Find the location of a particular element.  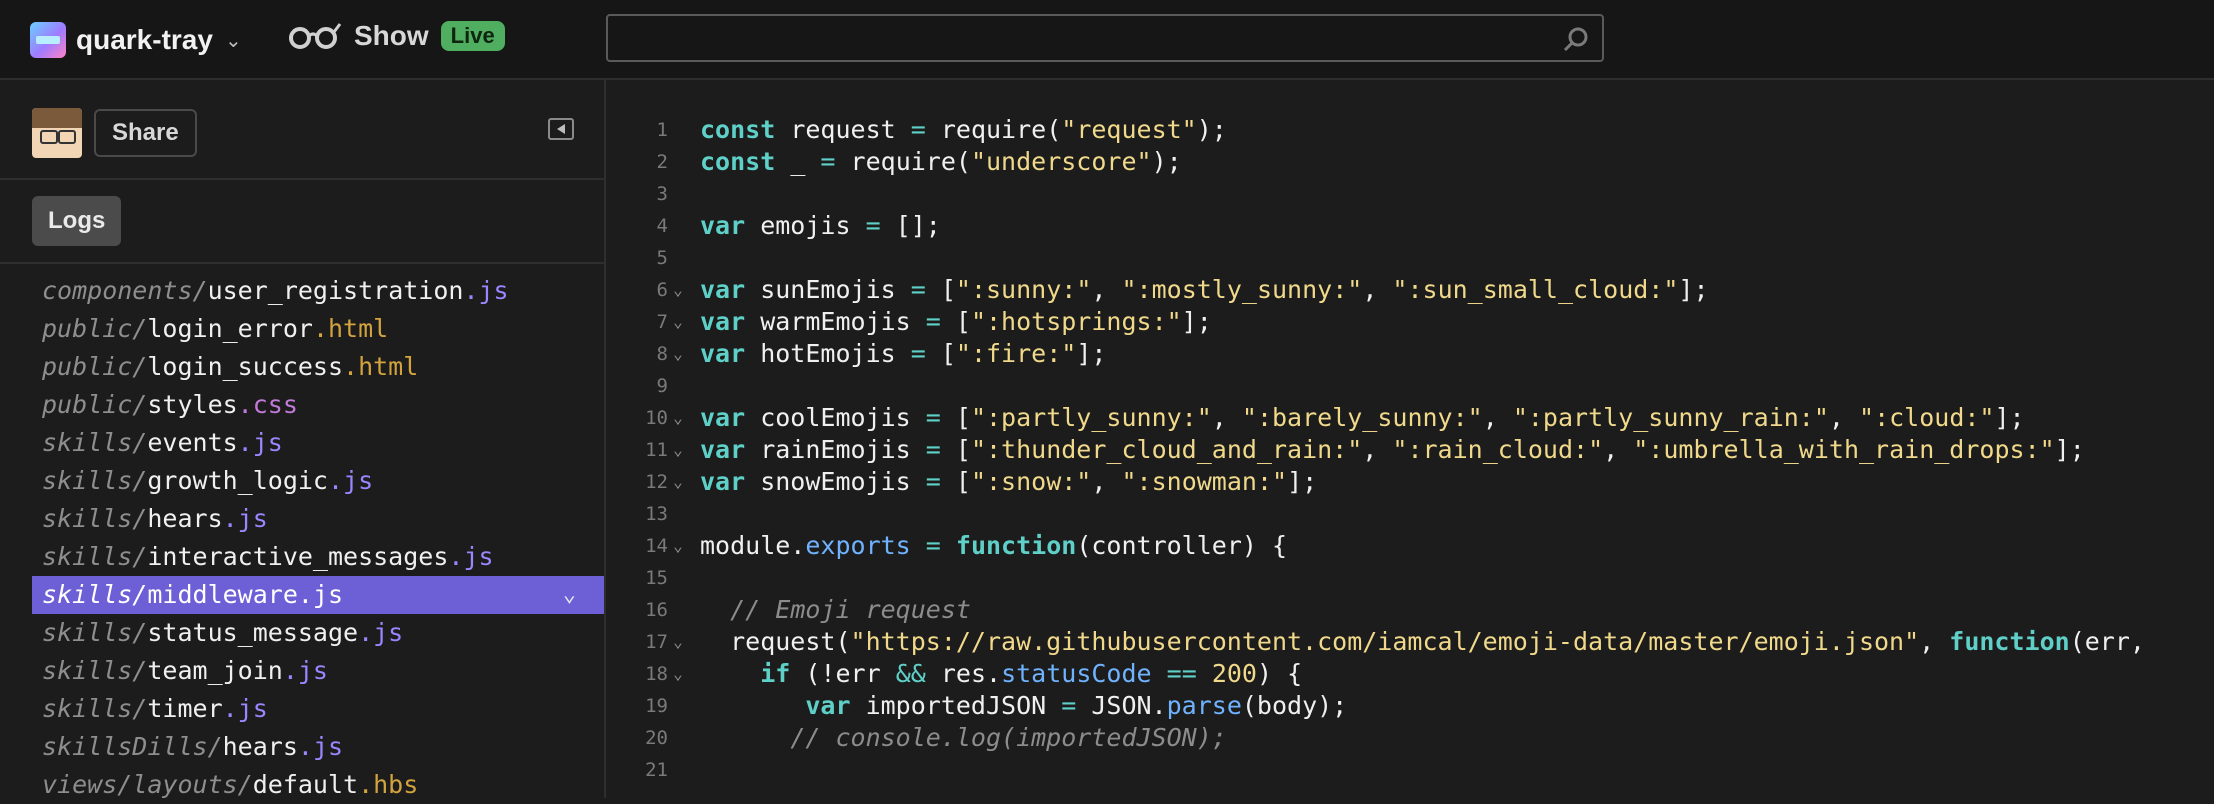

file-item: skills/interactive_messages.js is located at coordinates (318, 557).